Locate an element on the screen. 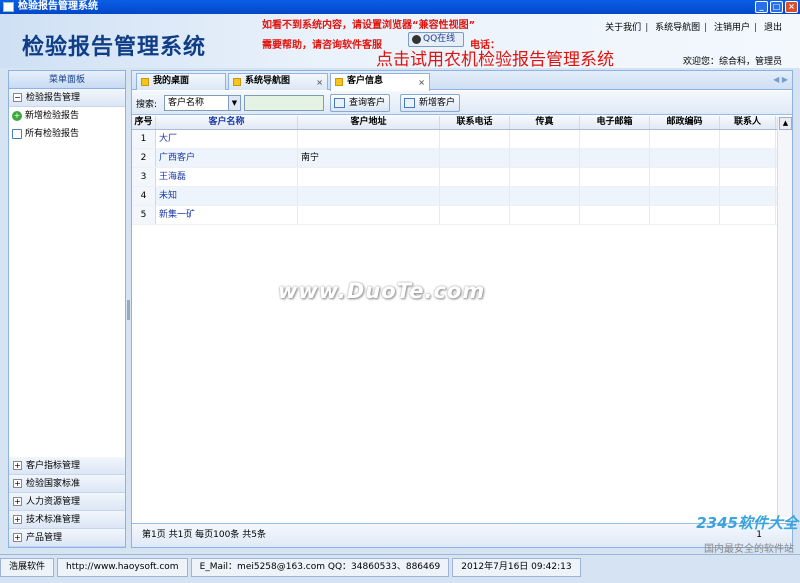 This screenshot has height=583, width=800. document-icon is located at coordinates (17, 133).